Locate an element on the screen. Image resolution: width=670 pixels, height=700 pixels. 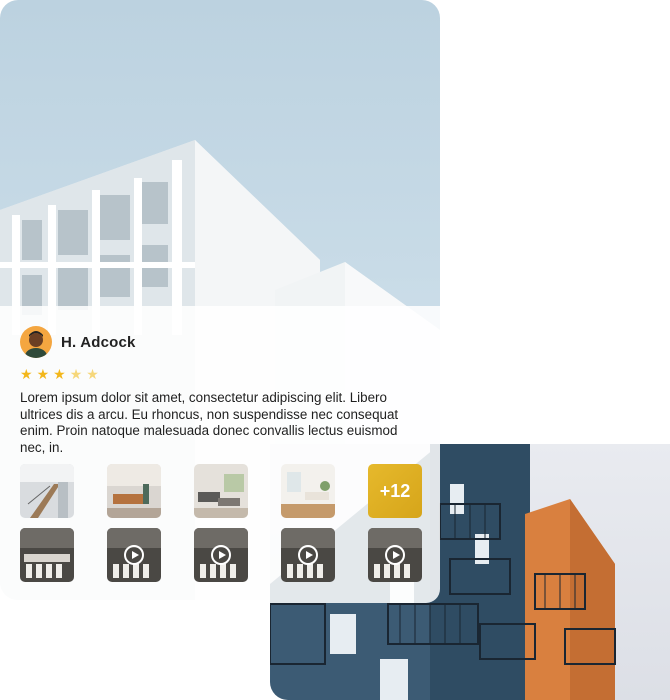
media-gallery: +12 is located at coordinates (221, 523).